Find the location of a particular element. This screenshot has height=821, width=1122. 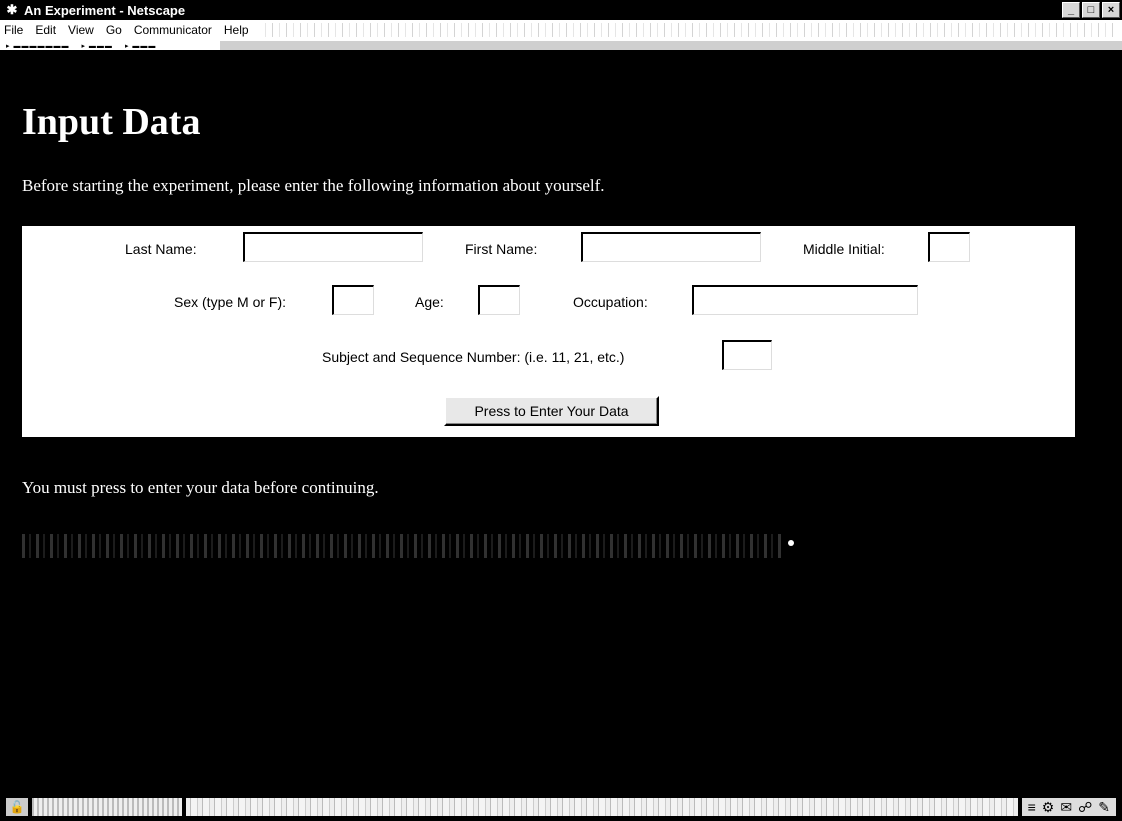

first-name-input is located at coordinates (671, 247).